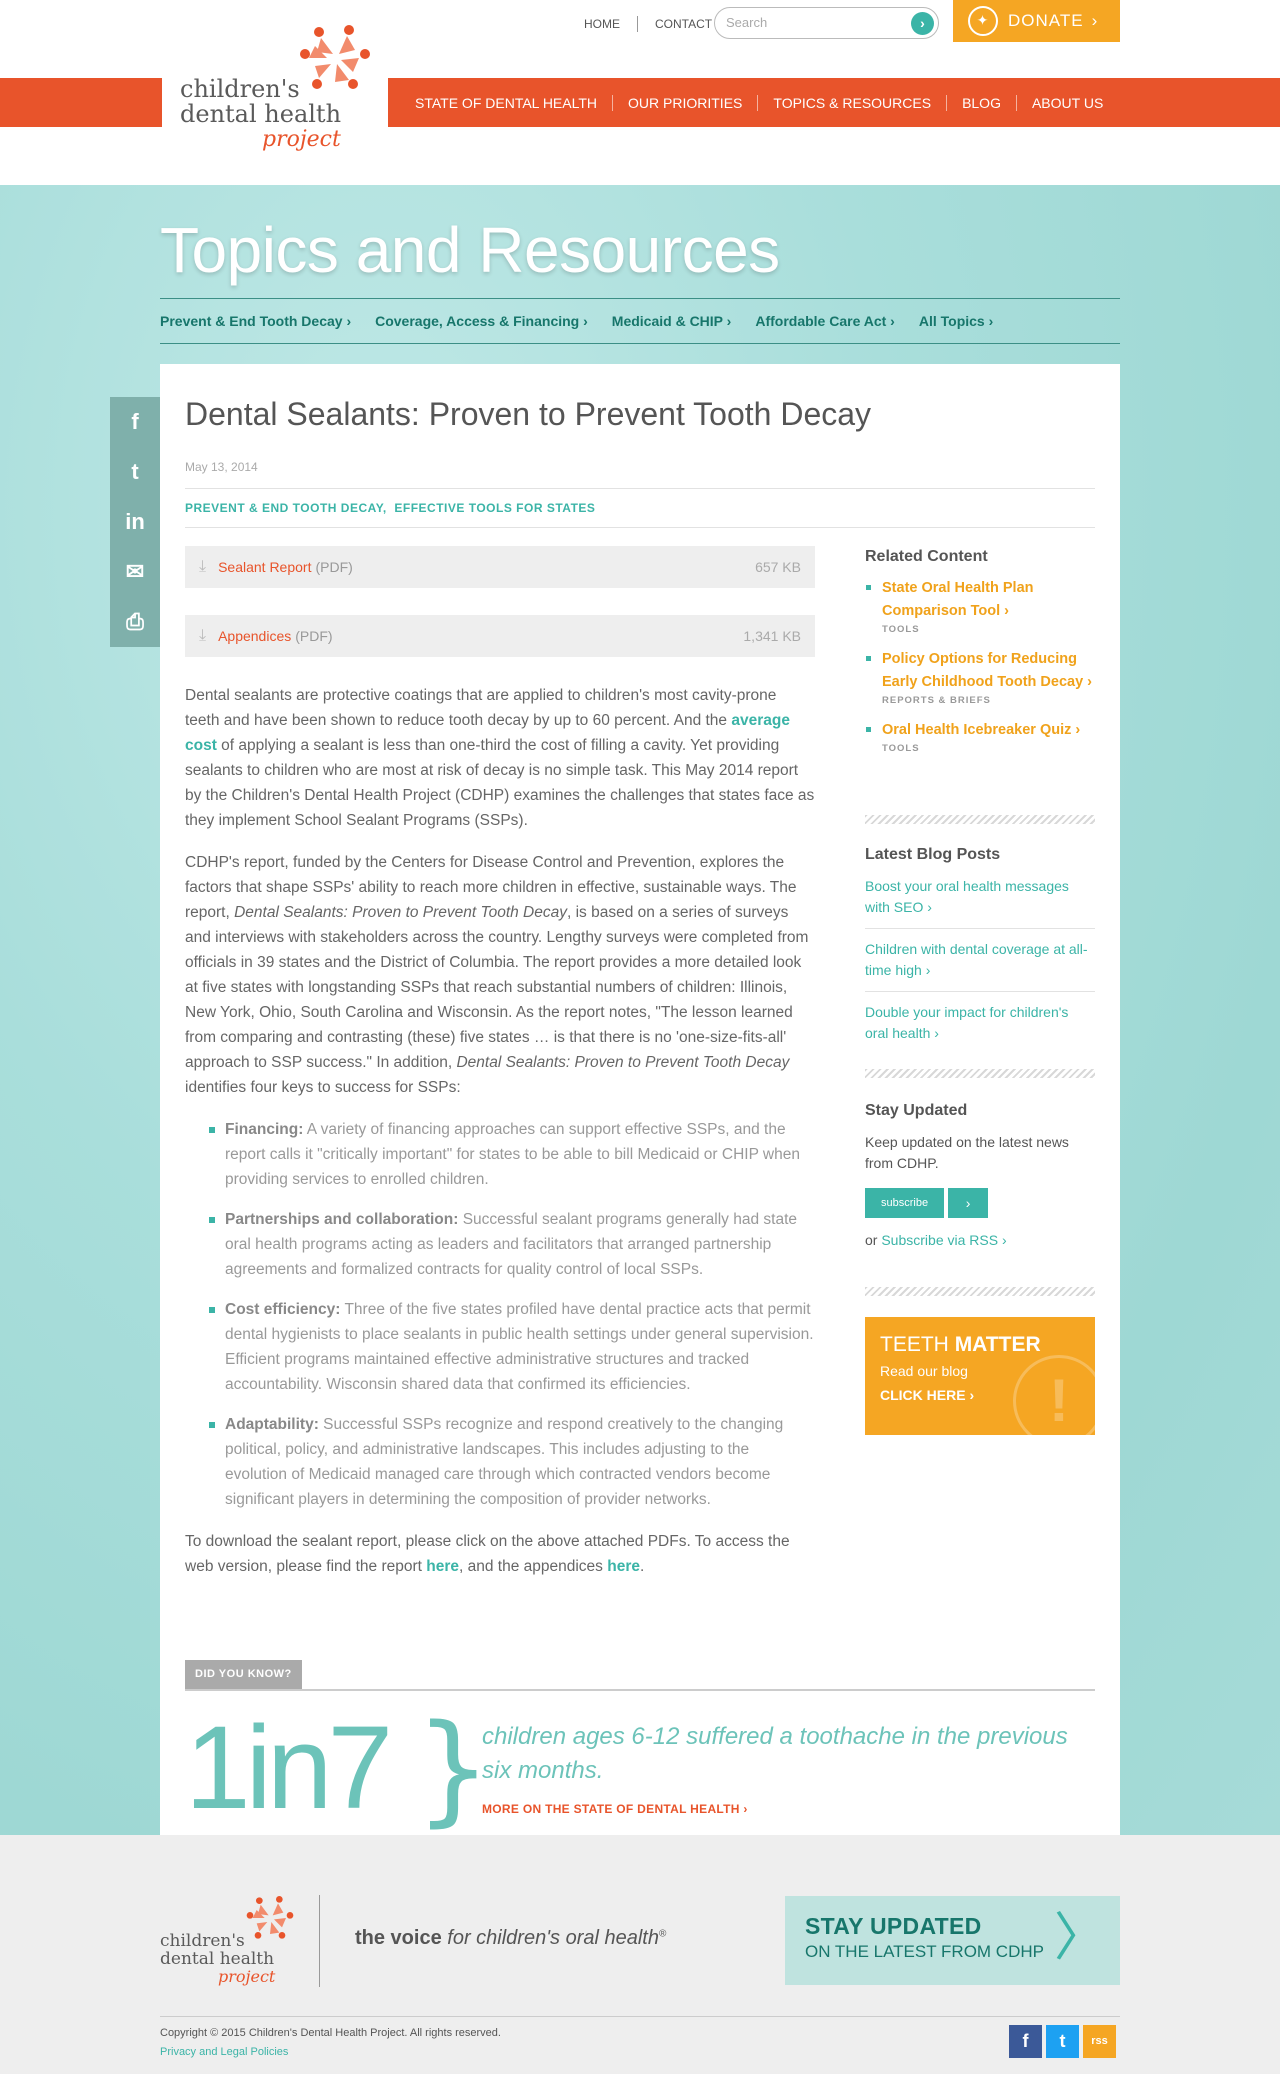 The image size is (1280, 2074). Describe the element at coordinates (1067, 103) in the screenshot. I see `nav-about-us: ABOUT US` at that location.